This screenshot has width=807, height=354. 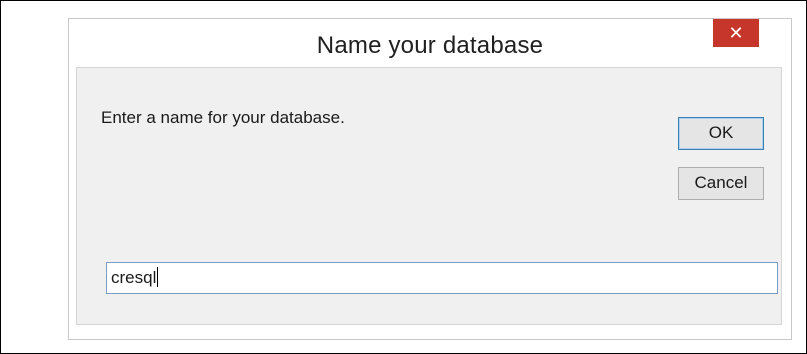 I want to click on text-caret, so click(x=158, y=277).